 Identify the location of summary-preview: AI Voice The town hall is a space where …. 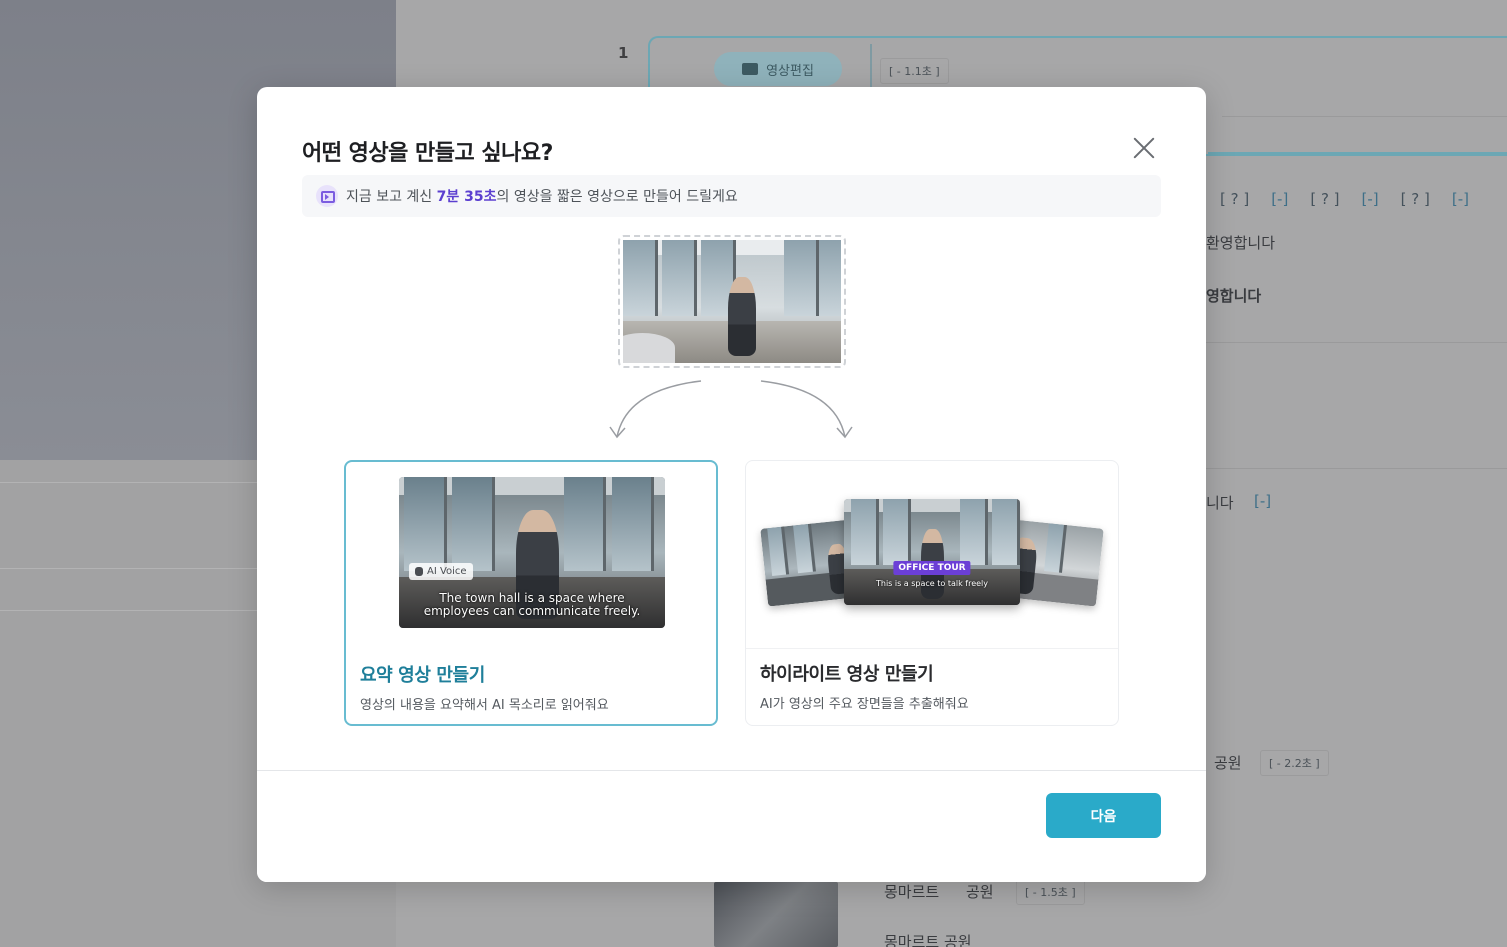
(531, 556).